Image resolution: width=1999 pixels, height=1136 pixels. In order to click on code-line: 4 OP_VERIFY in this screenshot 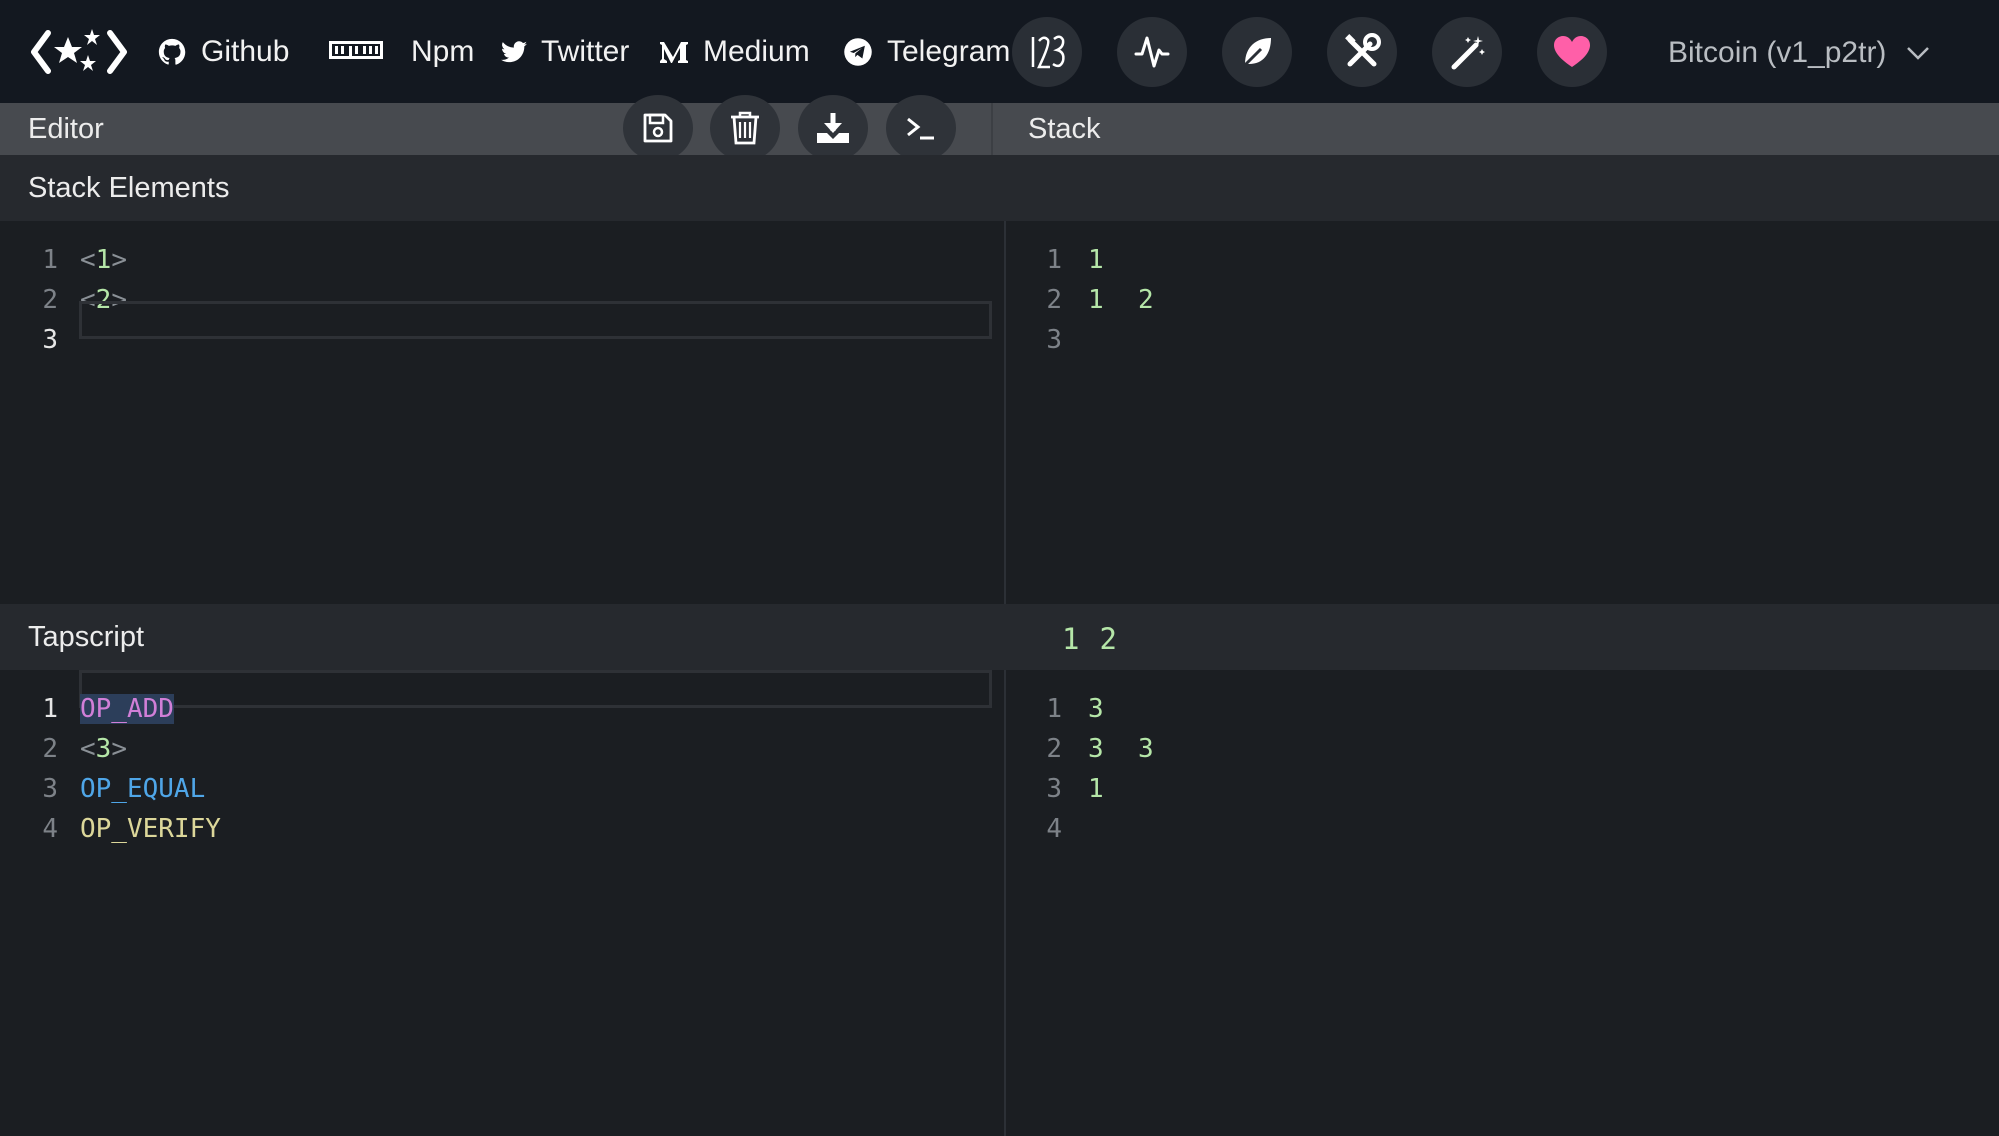, I will do `click(110, 829)`.